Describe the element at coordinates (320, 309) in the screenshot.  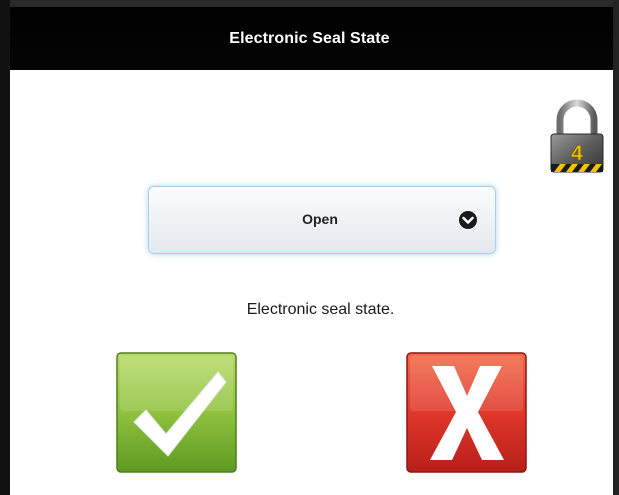
I see `seal-state-caption: Electronic seal state.` at that location.